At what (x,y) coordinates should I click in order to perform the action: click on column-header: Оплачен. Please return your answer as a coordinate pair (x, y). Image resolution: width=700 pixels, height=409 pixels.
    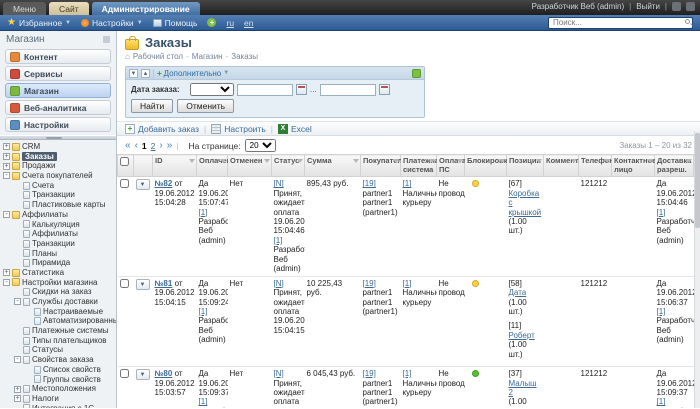
    Looking at the image, I should click on (213, 165).